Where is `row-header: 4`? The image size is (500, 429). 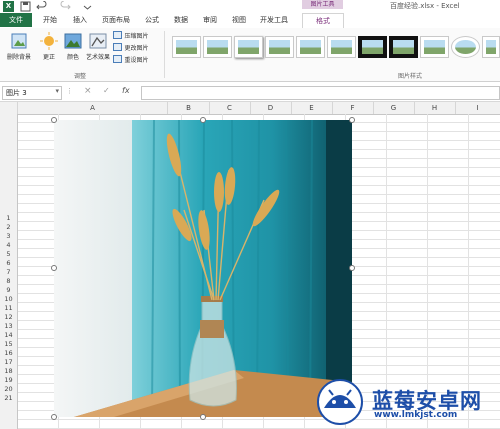 row-header: 4 is located at coordinates (8, 245).